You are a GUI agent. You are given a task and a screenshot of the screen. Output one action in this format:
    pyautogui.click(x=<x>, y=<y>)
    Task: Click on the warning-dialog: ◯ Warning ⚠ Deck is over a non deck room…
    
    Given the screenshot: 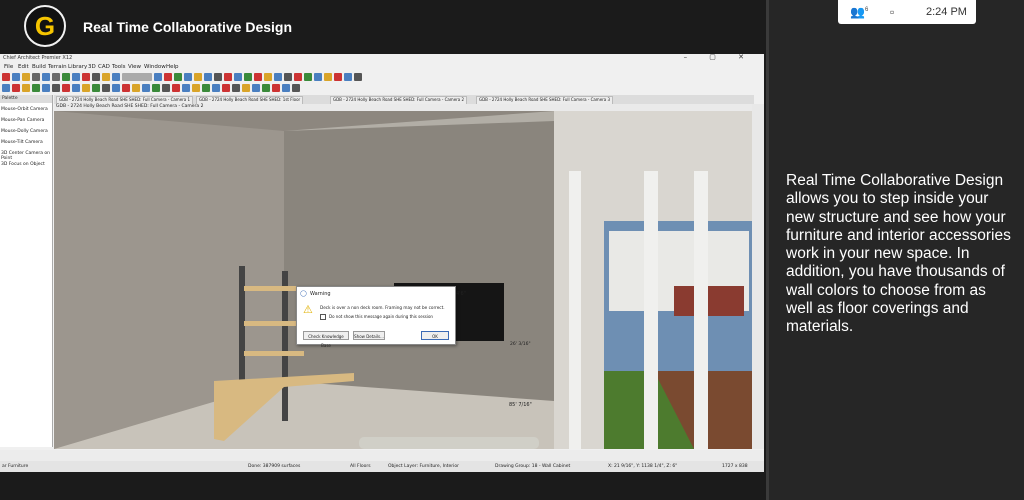 What is the action you would take?
    pyautogui.click(x=376, y=317)
    